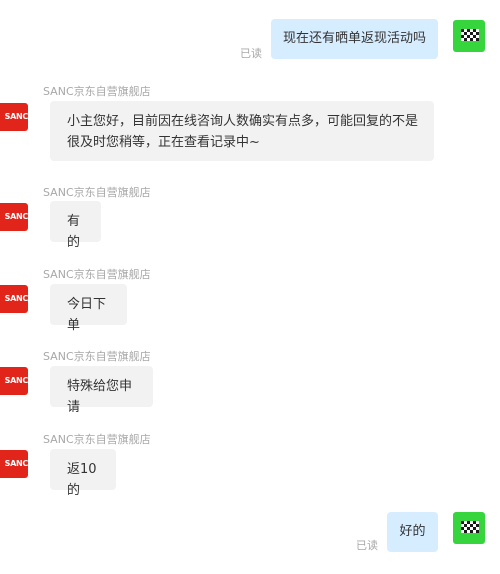 The image size is (500, 574). What do you see at coordinates (88, 308) in the screenshot?
I see `message-bubble-incoming: 今日下单` at bounding box center [88, 308].